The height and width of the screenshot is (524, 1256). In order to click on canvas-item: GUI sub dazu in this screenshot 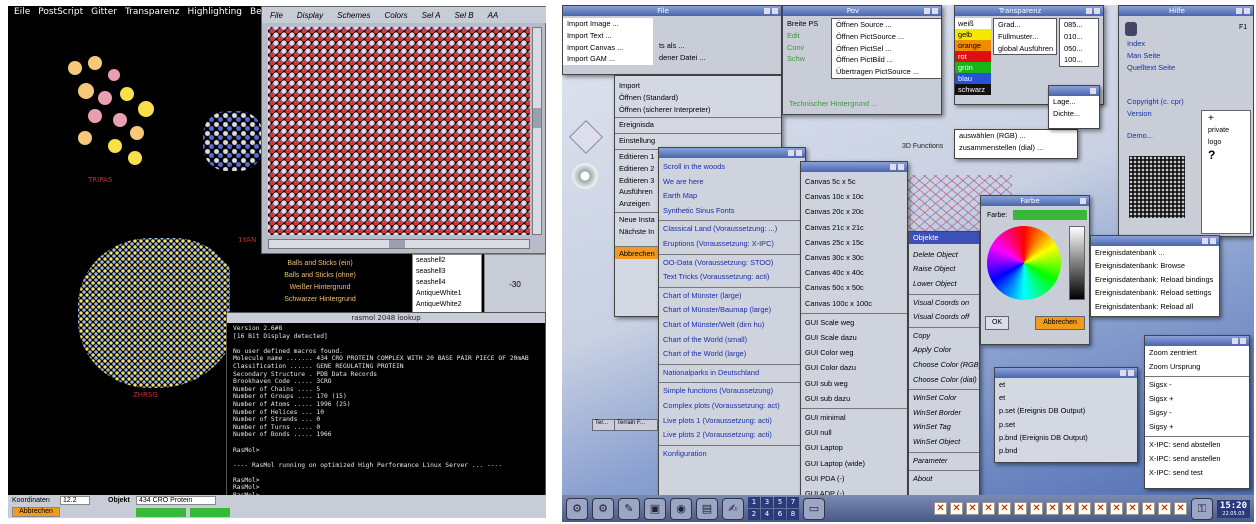, I will do `click(854, 398)`.